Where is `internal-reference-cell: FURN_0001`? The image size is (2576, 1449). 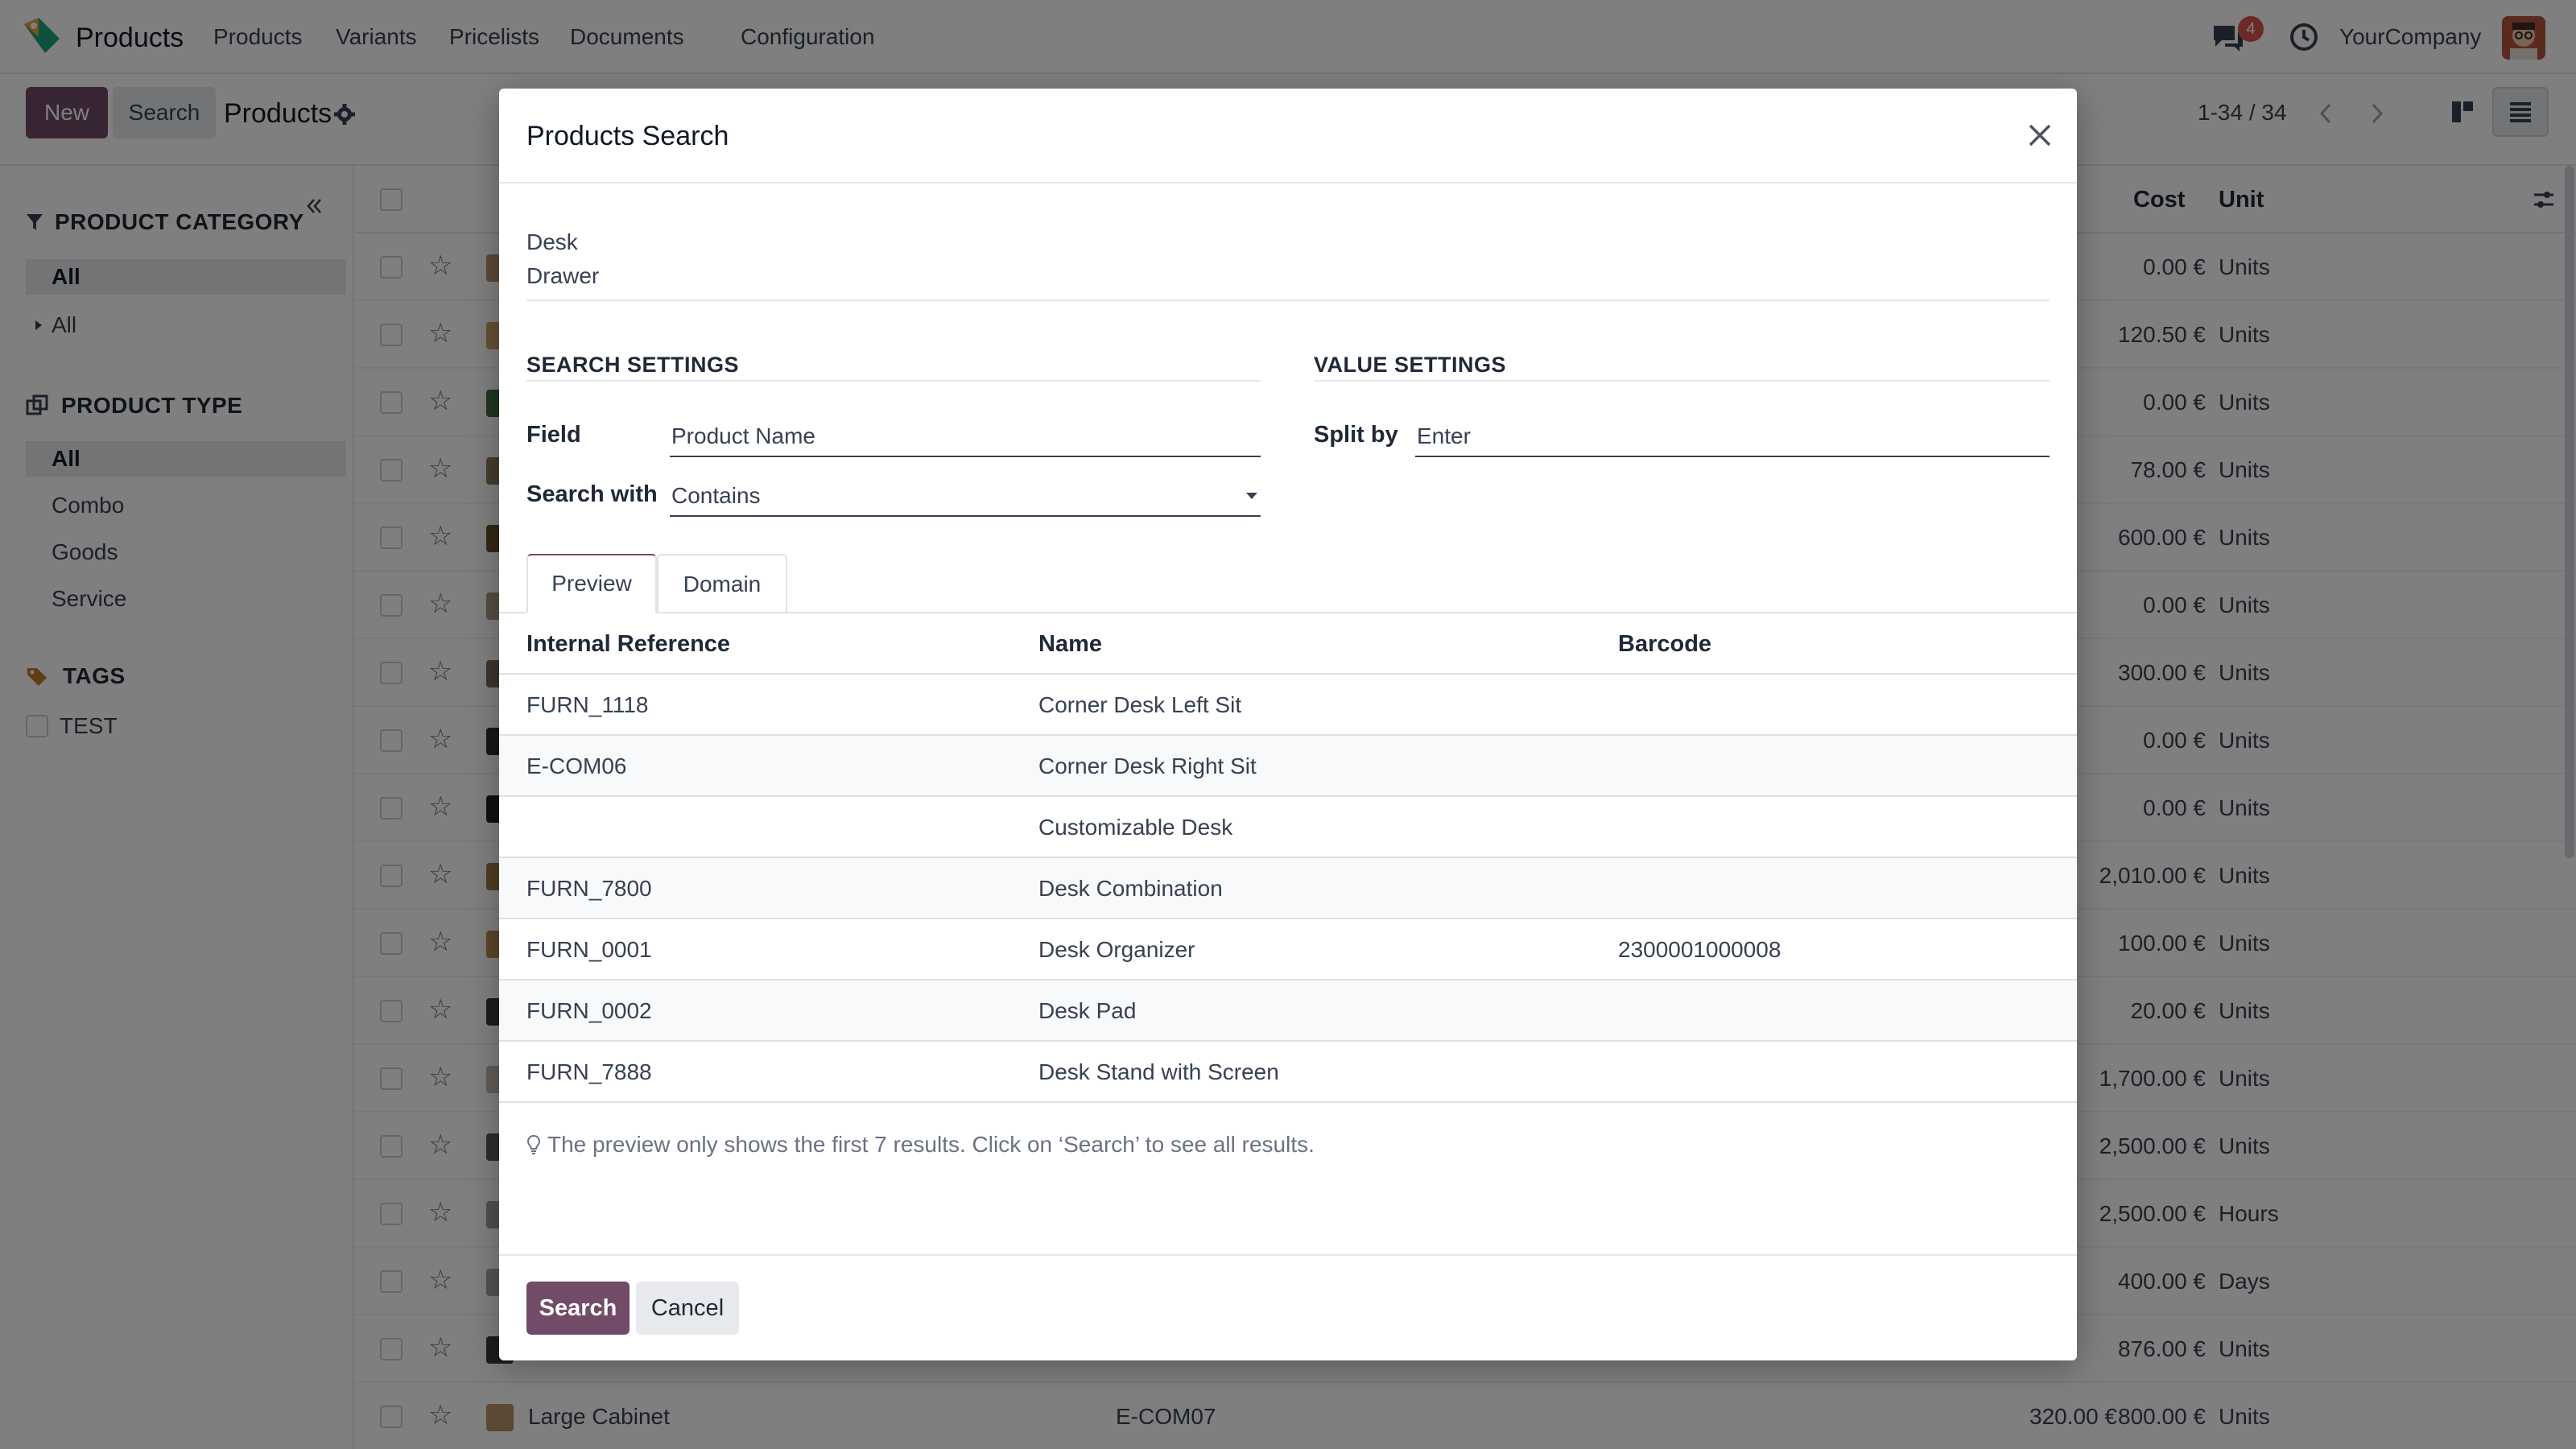
internal-reference-cell: FURN_0001 is located at coordinates (589, 949).